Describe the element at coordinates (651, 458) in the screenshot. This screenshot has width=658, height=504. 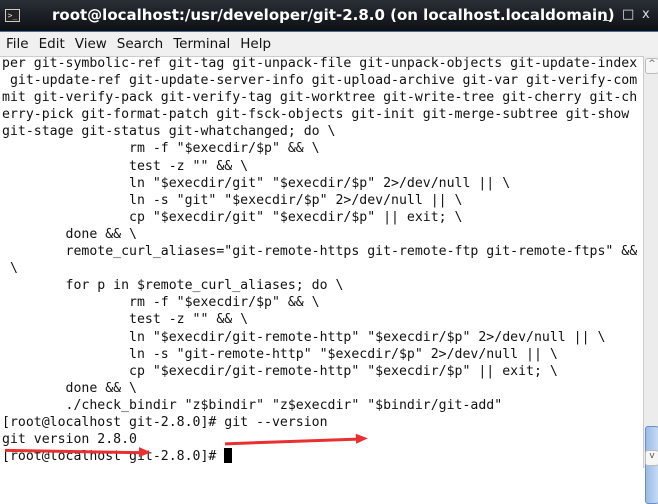
I see `scroll-down-icon: v` at that location.